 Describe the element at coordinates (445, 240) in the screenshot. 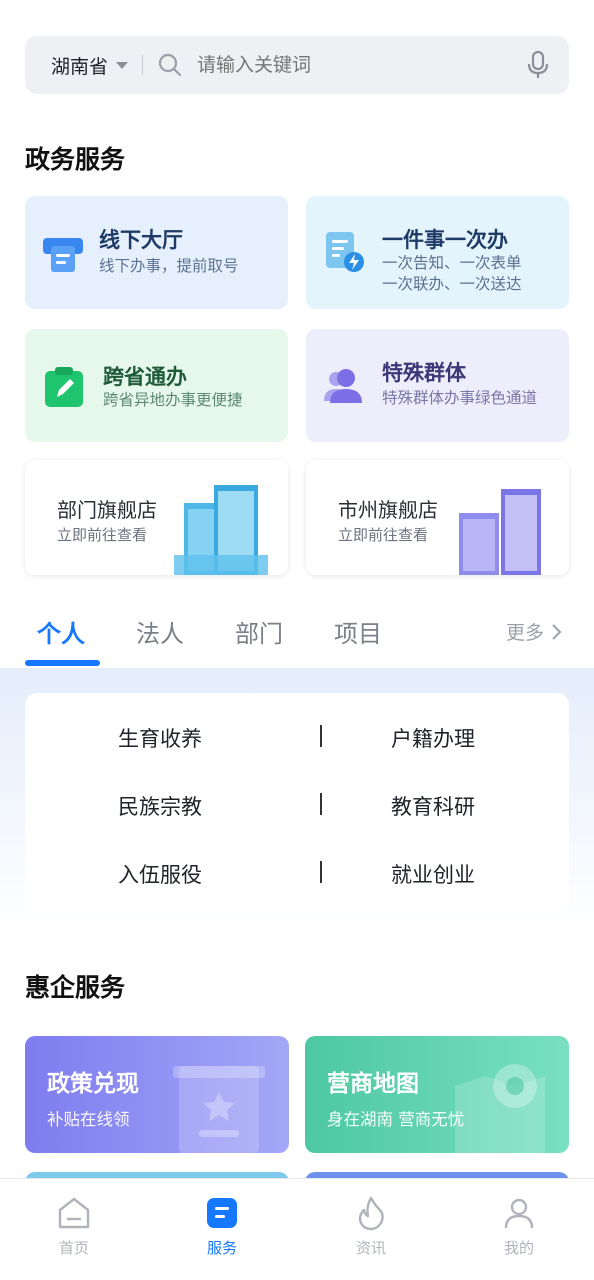

I see `card-title: 一件事一次办` at that location.